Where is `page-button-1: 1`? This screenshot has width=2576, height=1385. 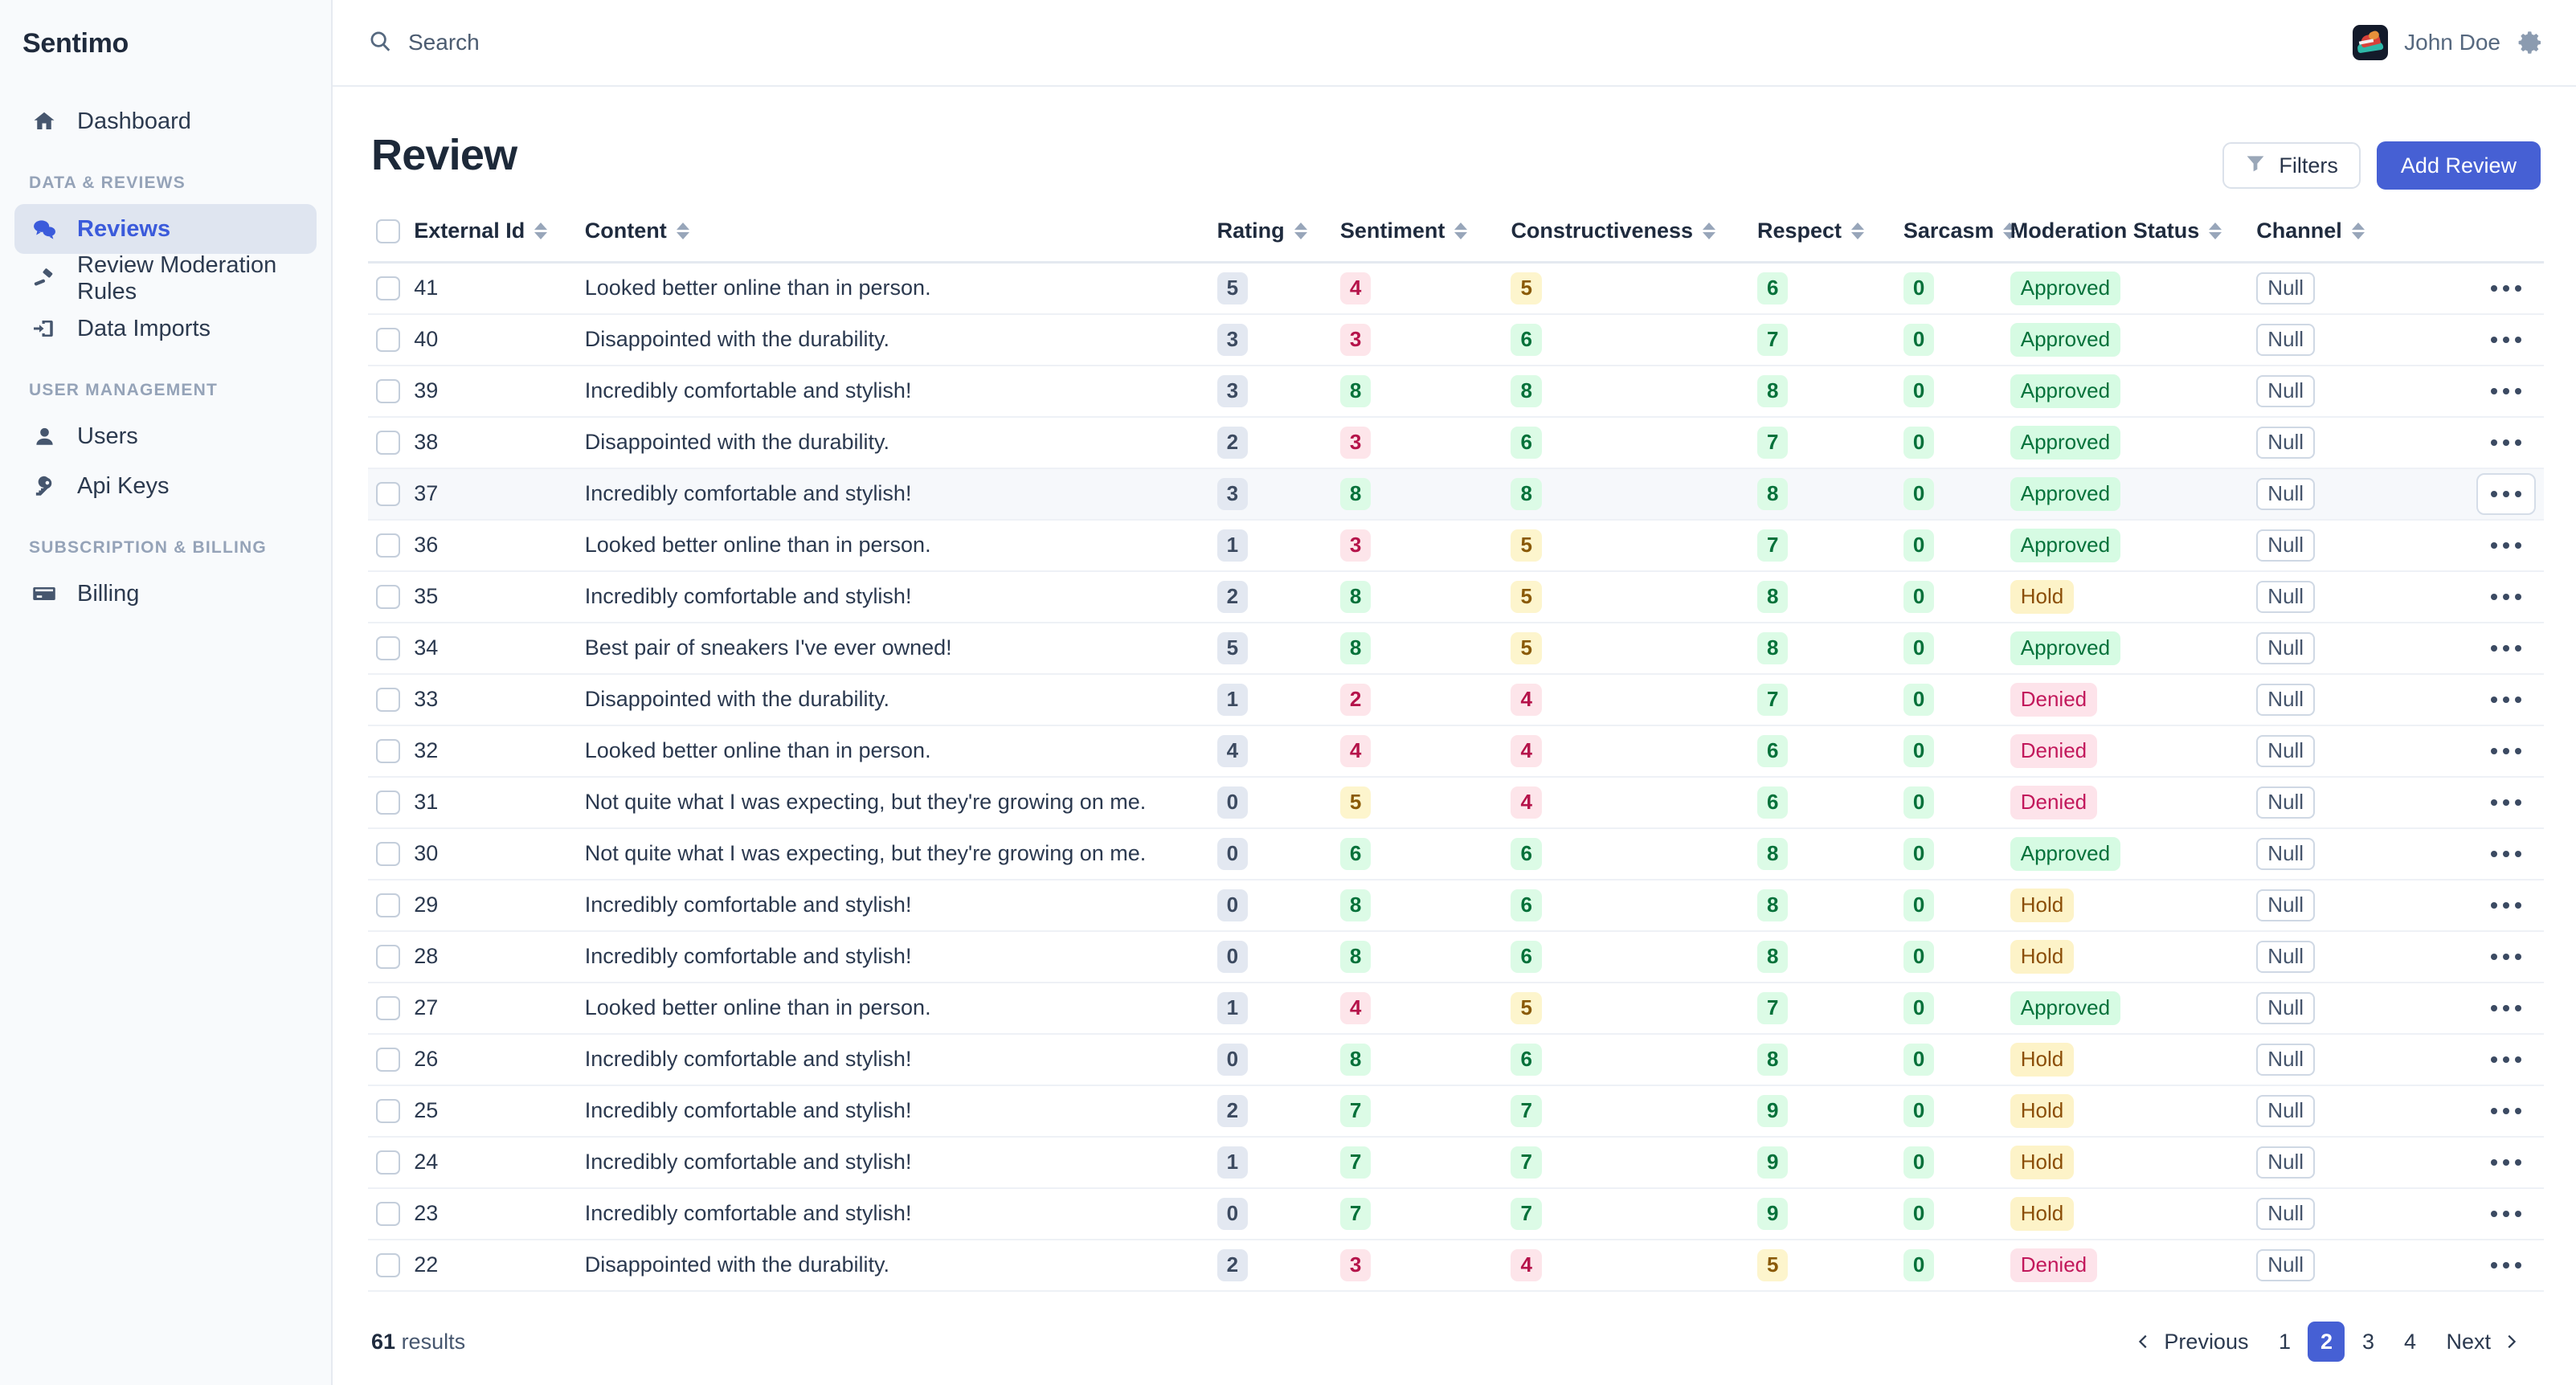 page-button-1: 1 is located at coordinates (2284, 1342).